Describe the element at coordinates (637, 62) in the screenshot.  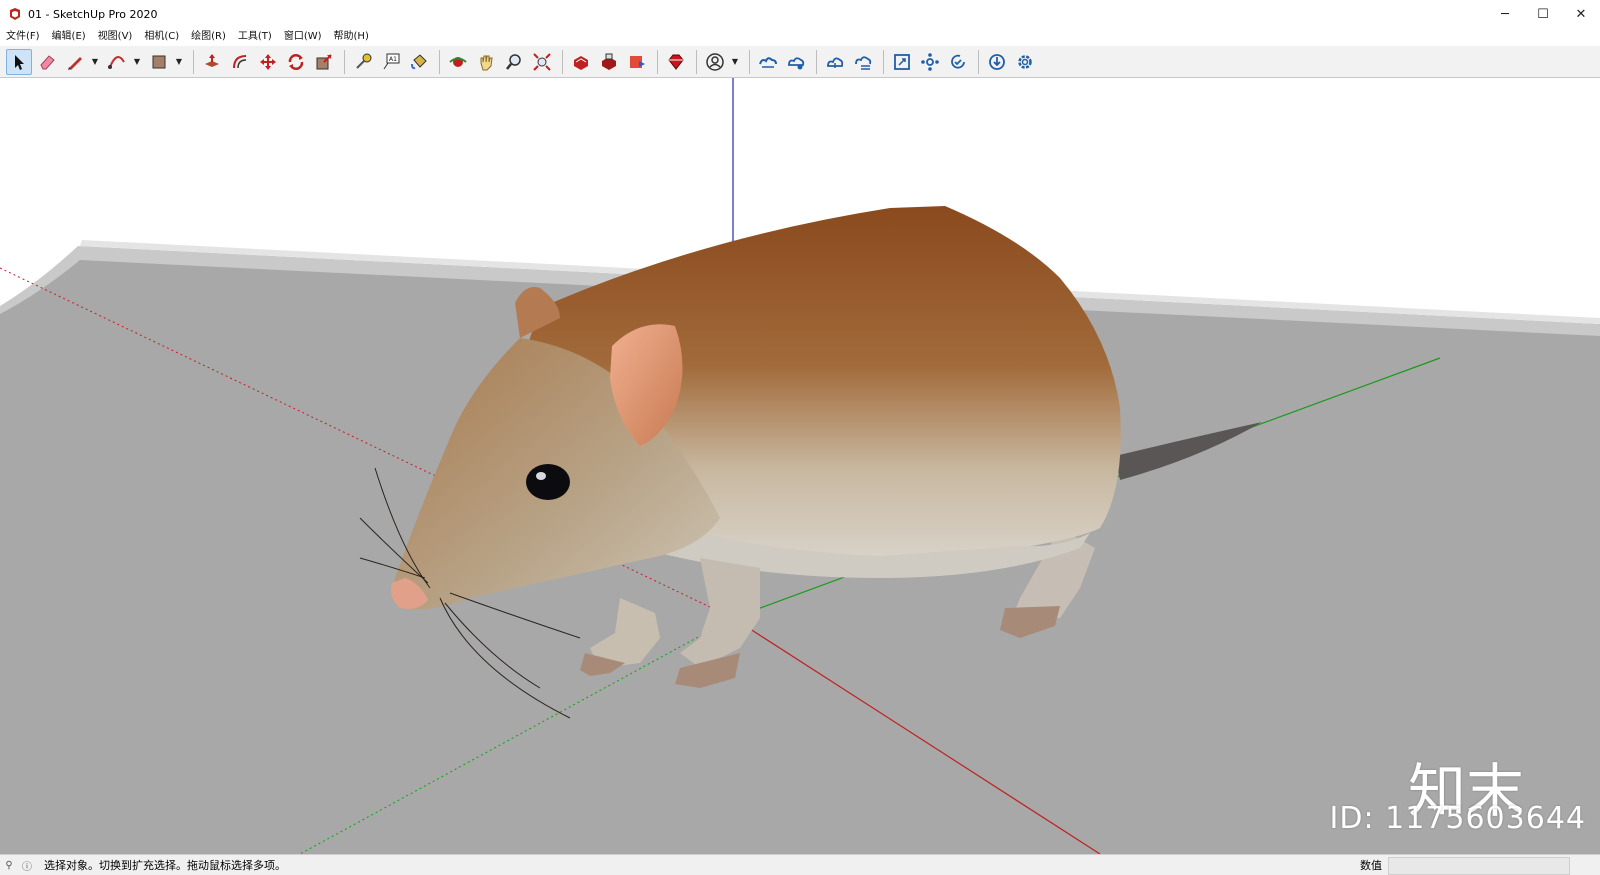
I see `send-to-layout-button` at that location.